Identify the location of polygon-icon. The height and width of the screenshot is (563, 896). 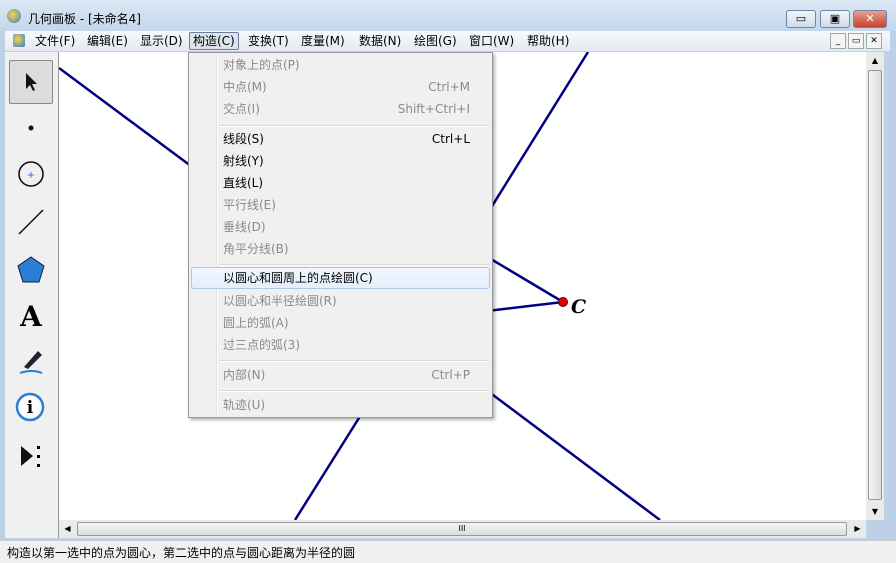
(31, 269).